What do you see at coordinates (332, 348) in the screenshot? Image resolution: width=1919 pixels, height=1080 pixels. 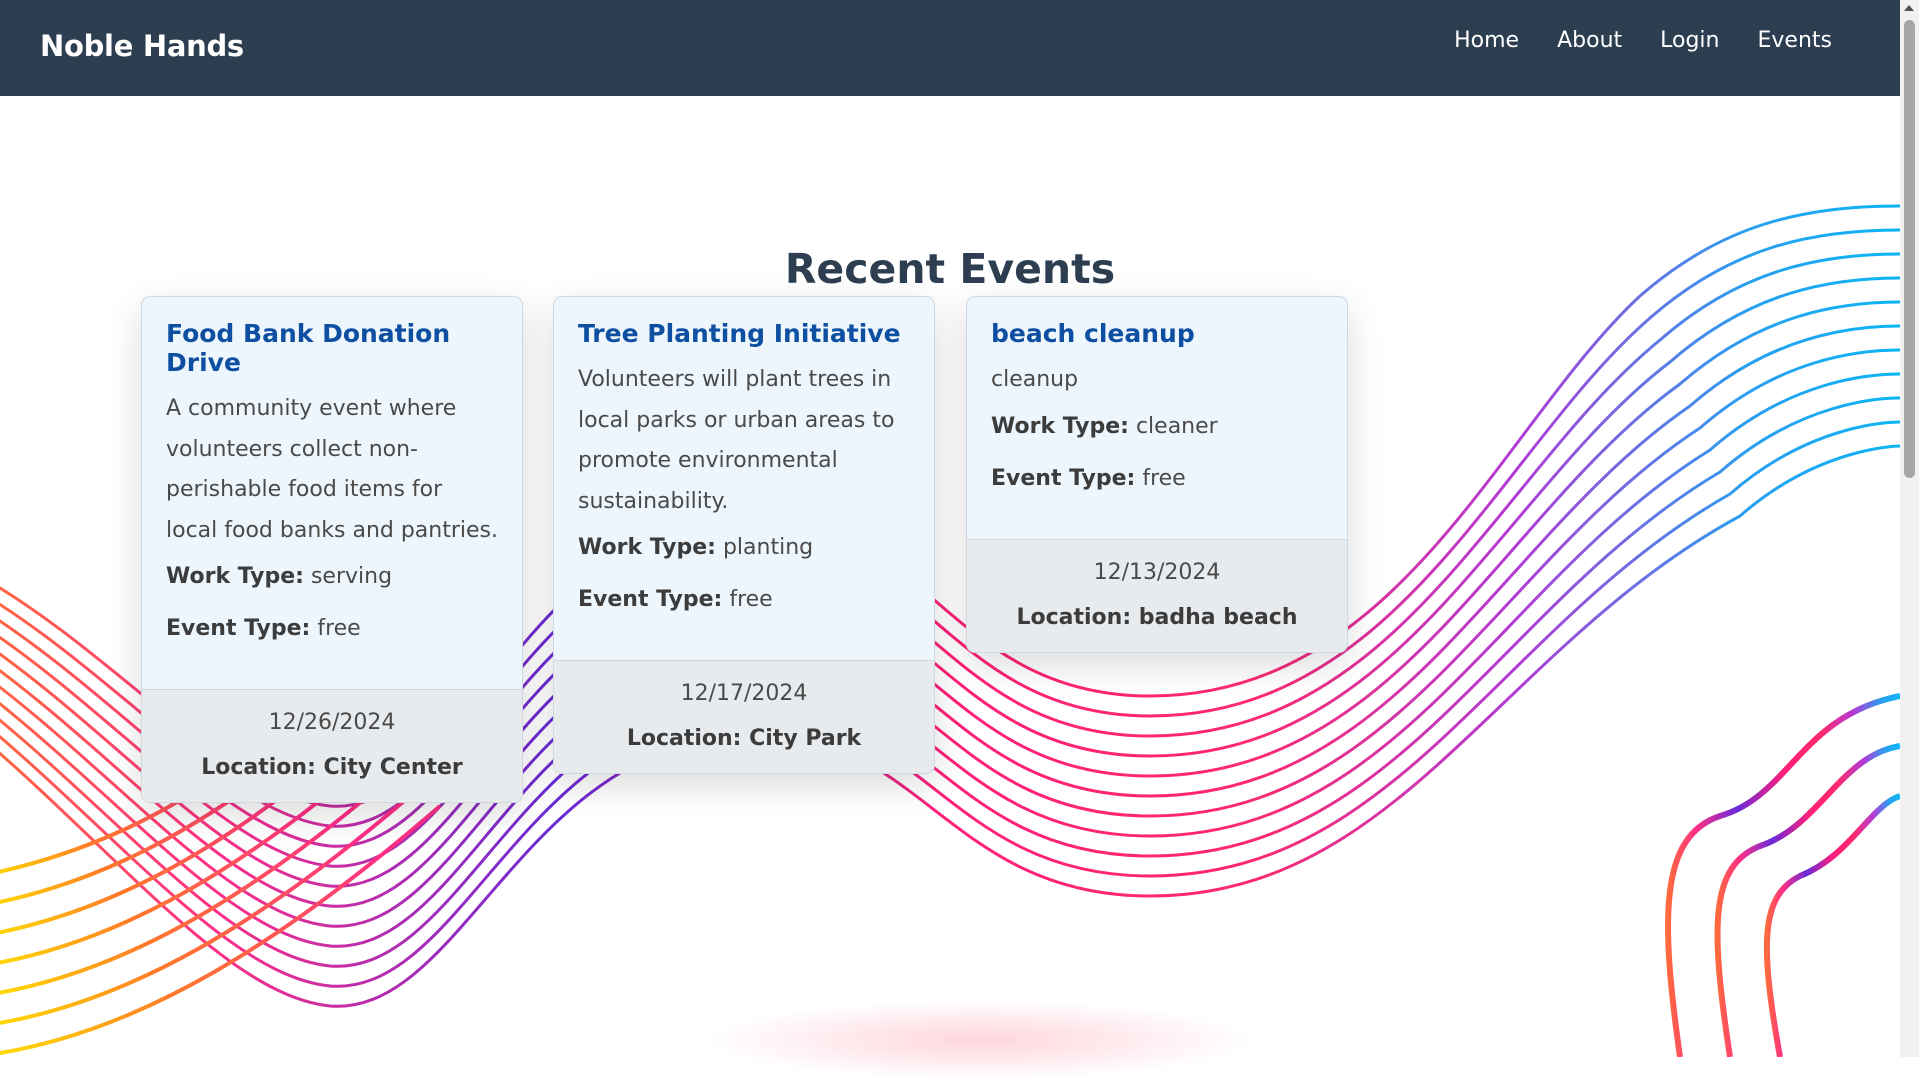 I see `event-title: Food Bank Donation Drive` at bounding box center [332, 348].